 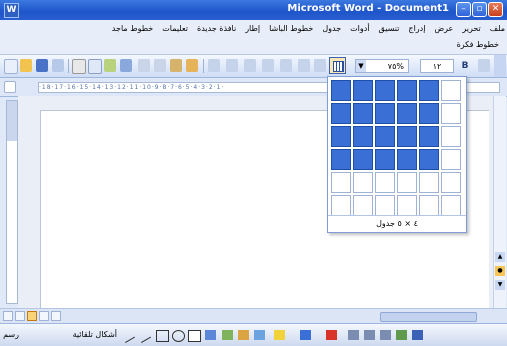 I want to click on wordart-icon, so click(x=210, y=335).